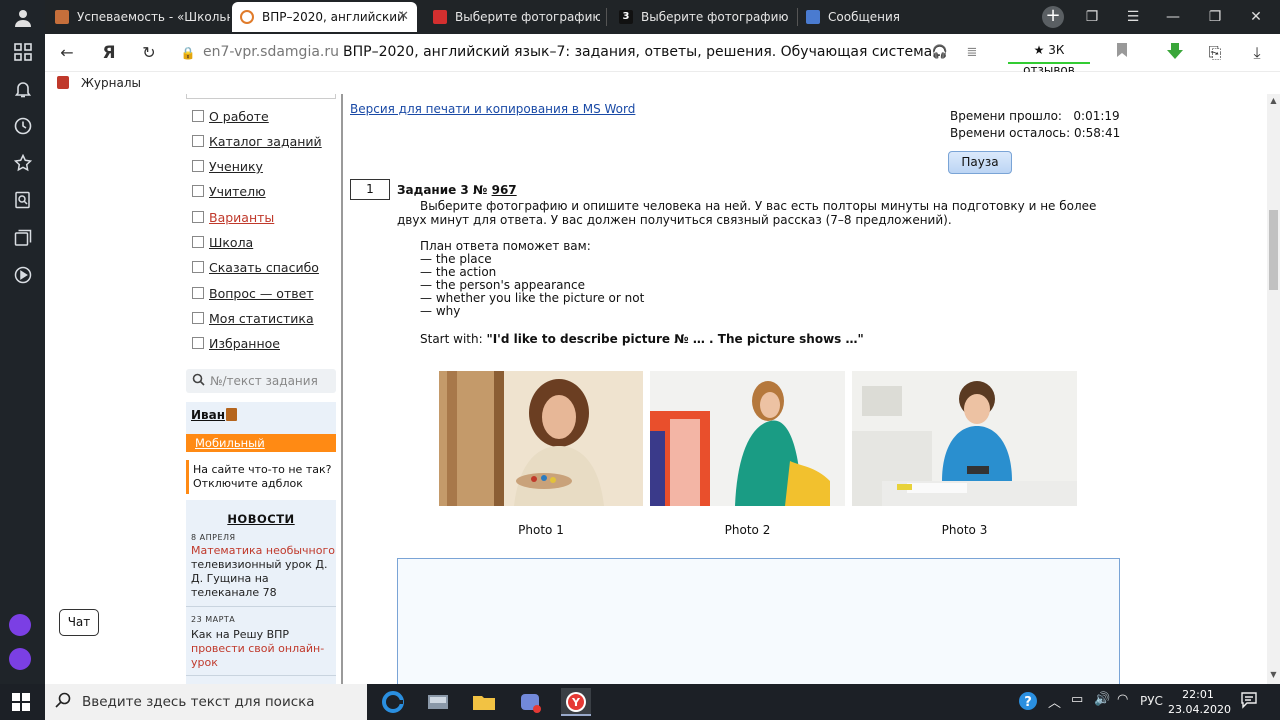 Image resolution: width=1280 pixels, height=720 pixels. Describe the element at coordinates (1257, 53) in the screenshot. I see `downloads-icon: ⤓` at that location.